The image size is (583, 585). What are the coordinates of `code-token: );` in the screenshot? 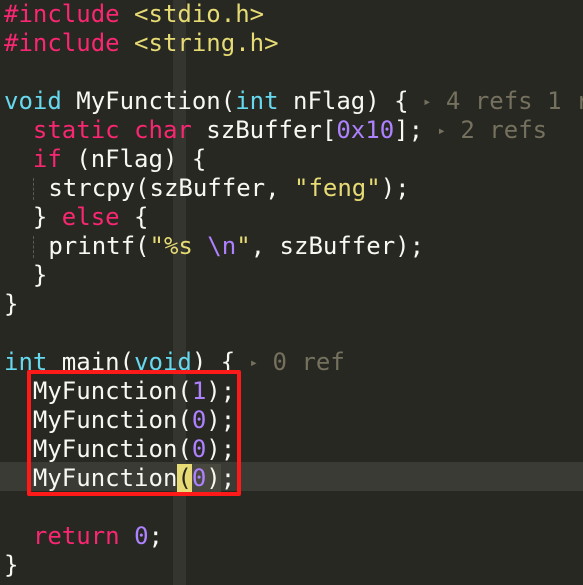 It's located at (395, 188).